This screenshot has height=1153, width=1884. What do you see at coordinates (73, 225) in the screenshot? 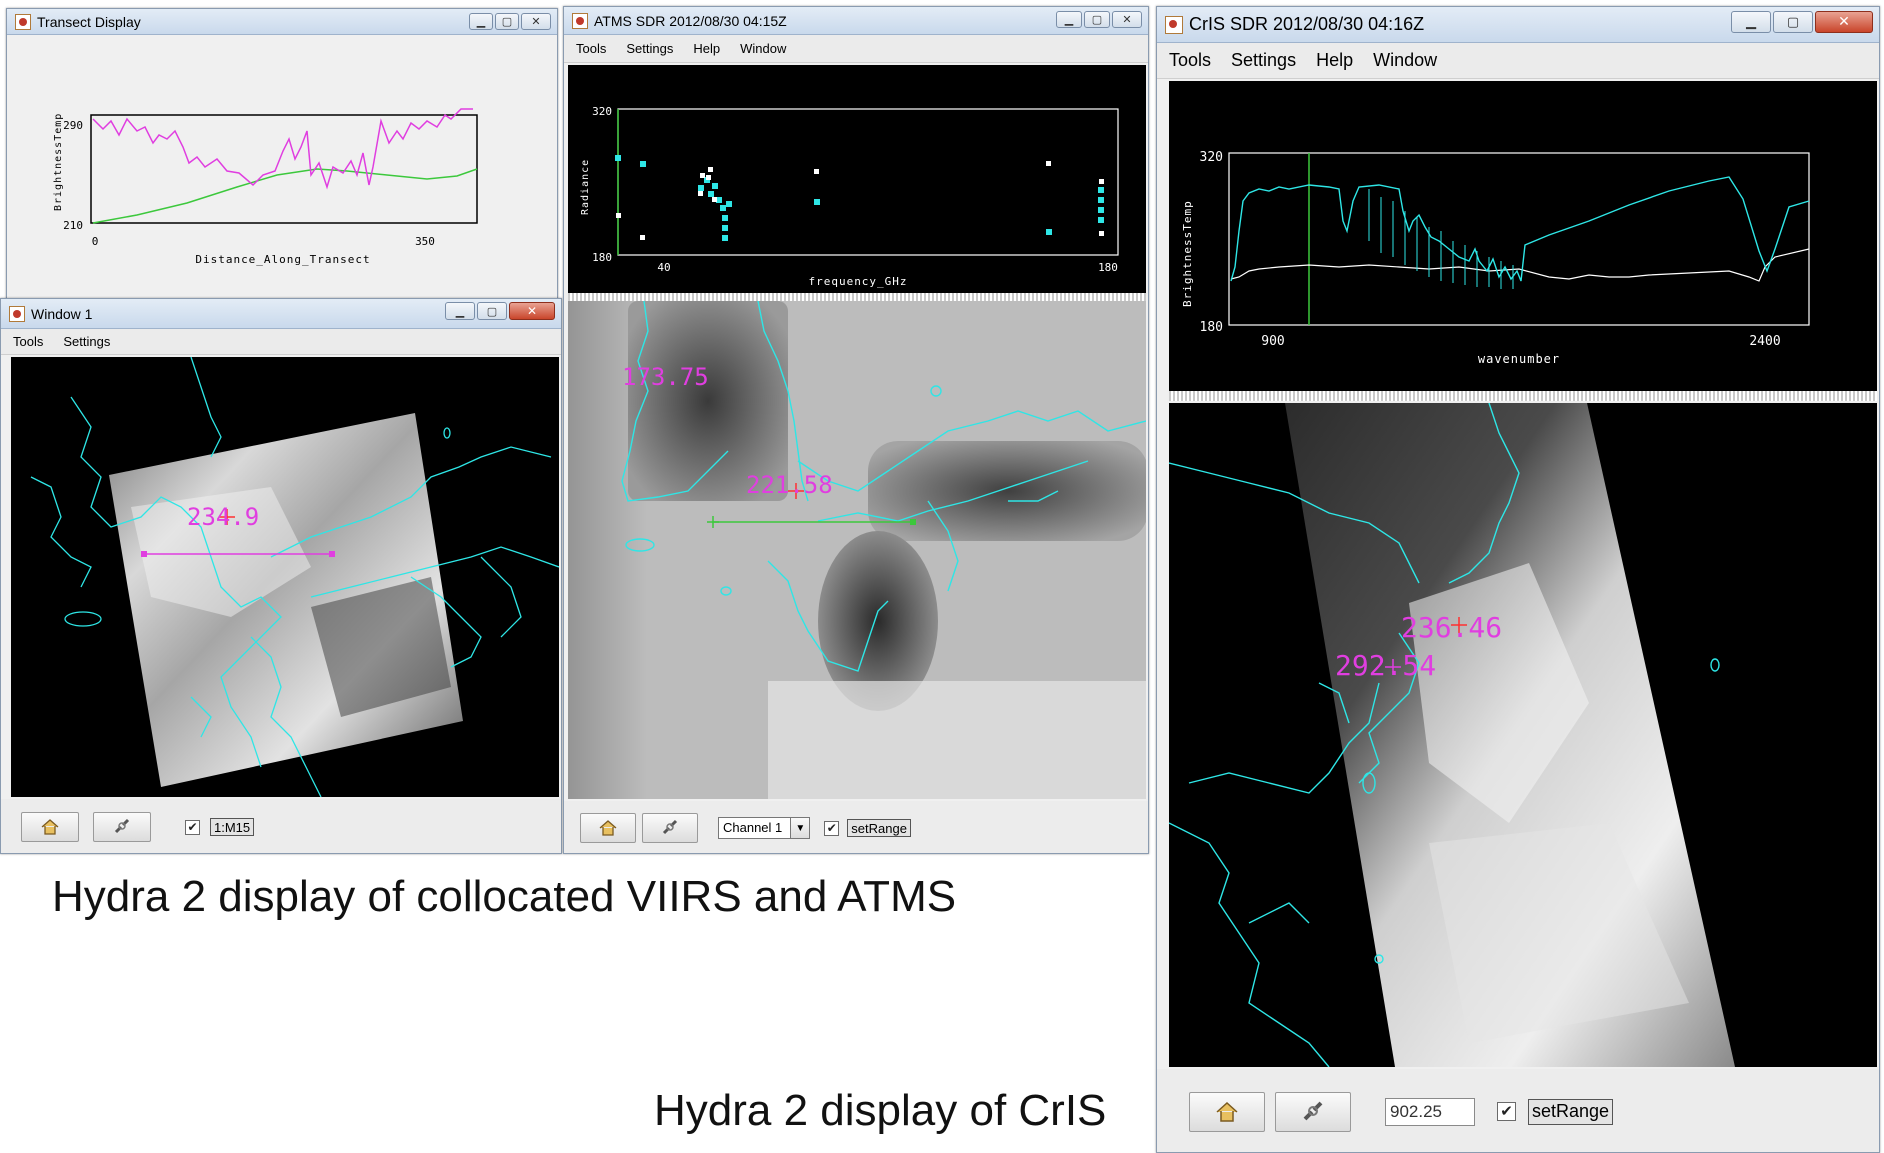
I see `transect-y-bottom: 210` at bounding box center [73, 225].